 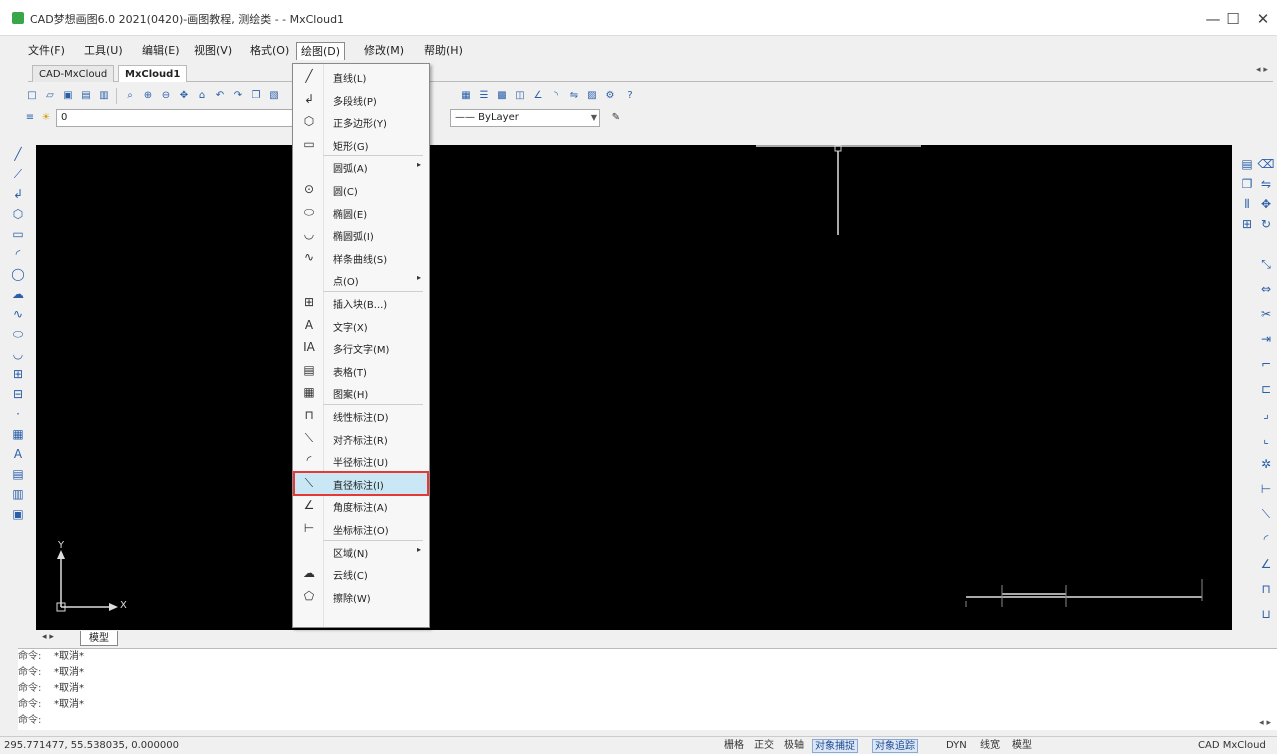 I want to click on rotate-icon: ↻, so click(x=1266, y=224).